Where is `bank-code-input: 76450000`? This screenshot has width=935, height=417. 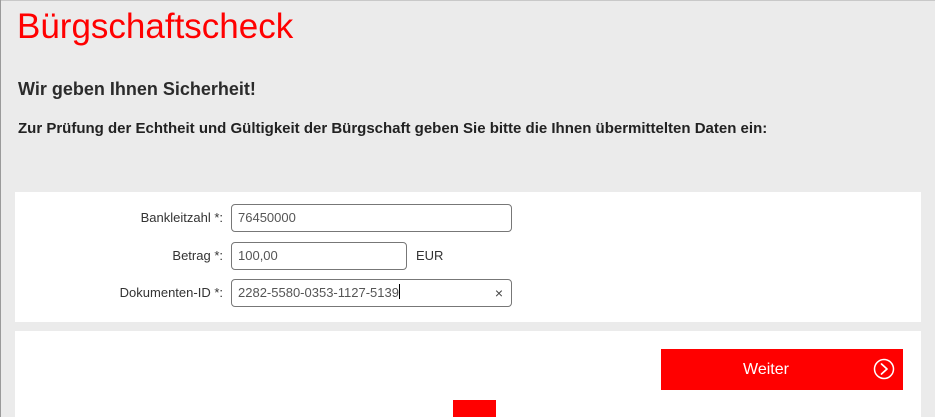
bank-code-input: 76450000 is located at coordinates (371, 218).